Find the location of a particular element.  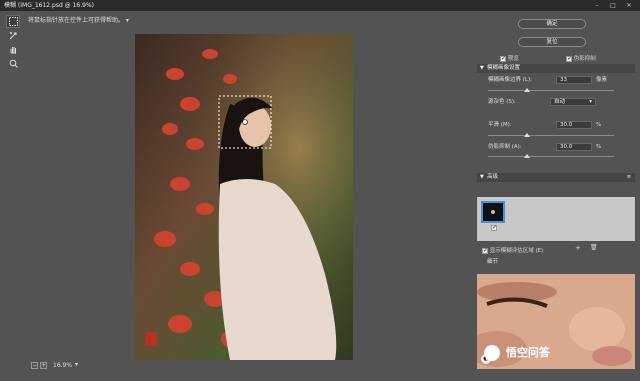

ok-button: 确定 is located at coordinates (552, 24).